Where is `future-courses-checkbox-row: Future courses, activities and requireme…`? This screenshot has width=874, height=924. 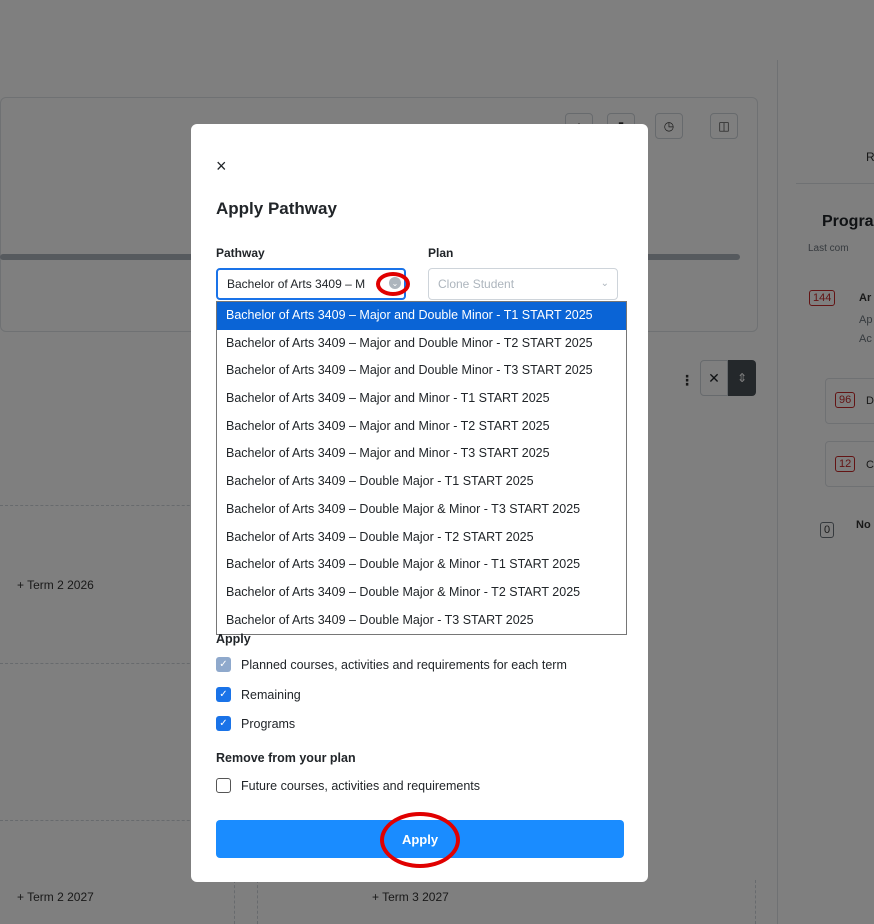 future-courses-checkbox-row: Future courses, activities and requireme… is located at coordinates (348, 785).